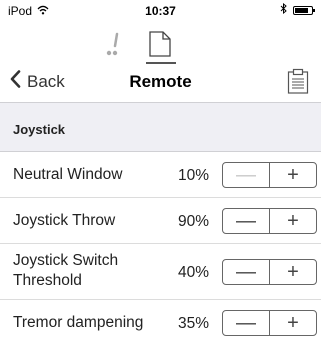 This screenshot has height=338, width=321. What do you see at coordinates (193, 323) in the screenshot?
I see `row-value: 35%` at bounding box center [193, 323].